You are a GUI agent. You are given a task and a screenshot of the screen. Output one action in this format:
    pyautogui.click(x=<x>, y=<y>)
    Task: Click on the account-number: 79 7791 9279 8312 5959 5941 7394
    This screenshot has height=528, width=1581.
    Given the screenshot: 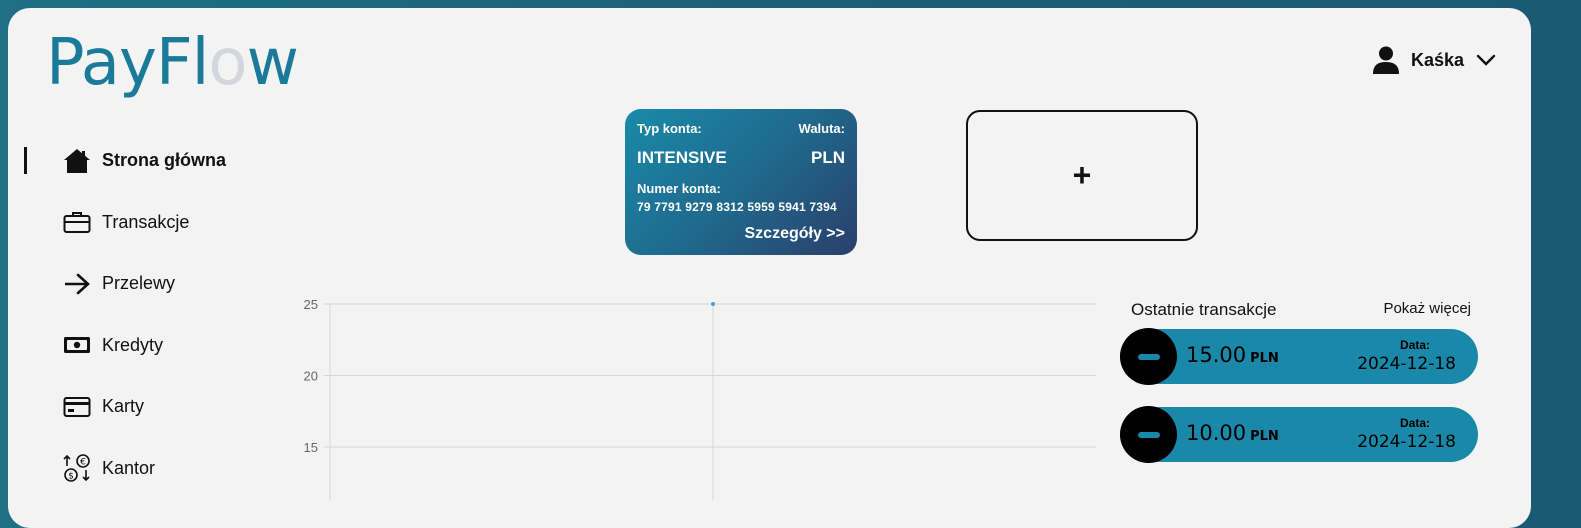 What is the action you would take?
    pyautogui.click(x=737, y=207)
    